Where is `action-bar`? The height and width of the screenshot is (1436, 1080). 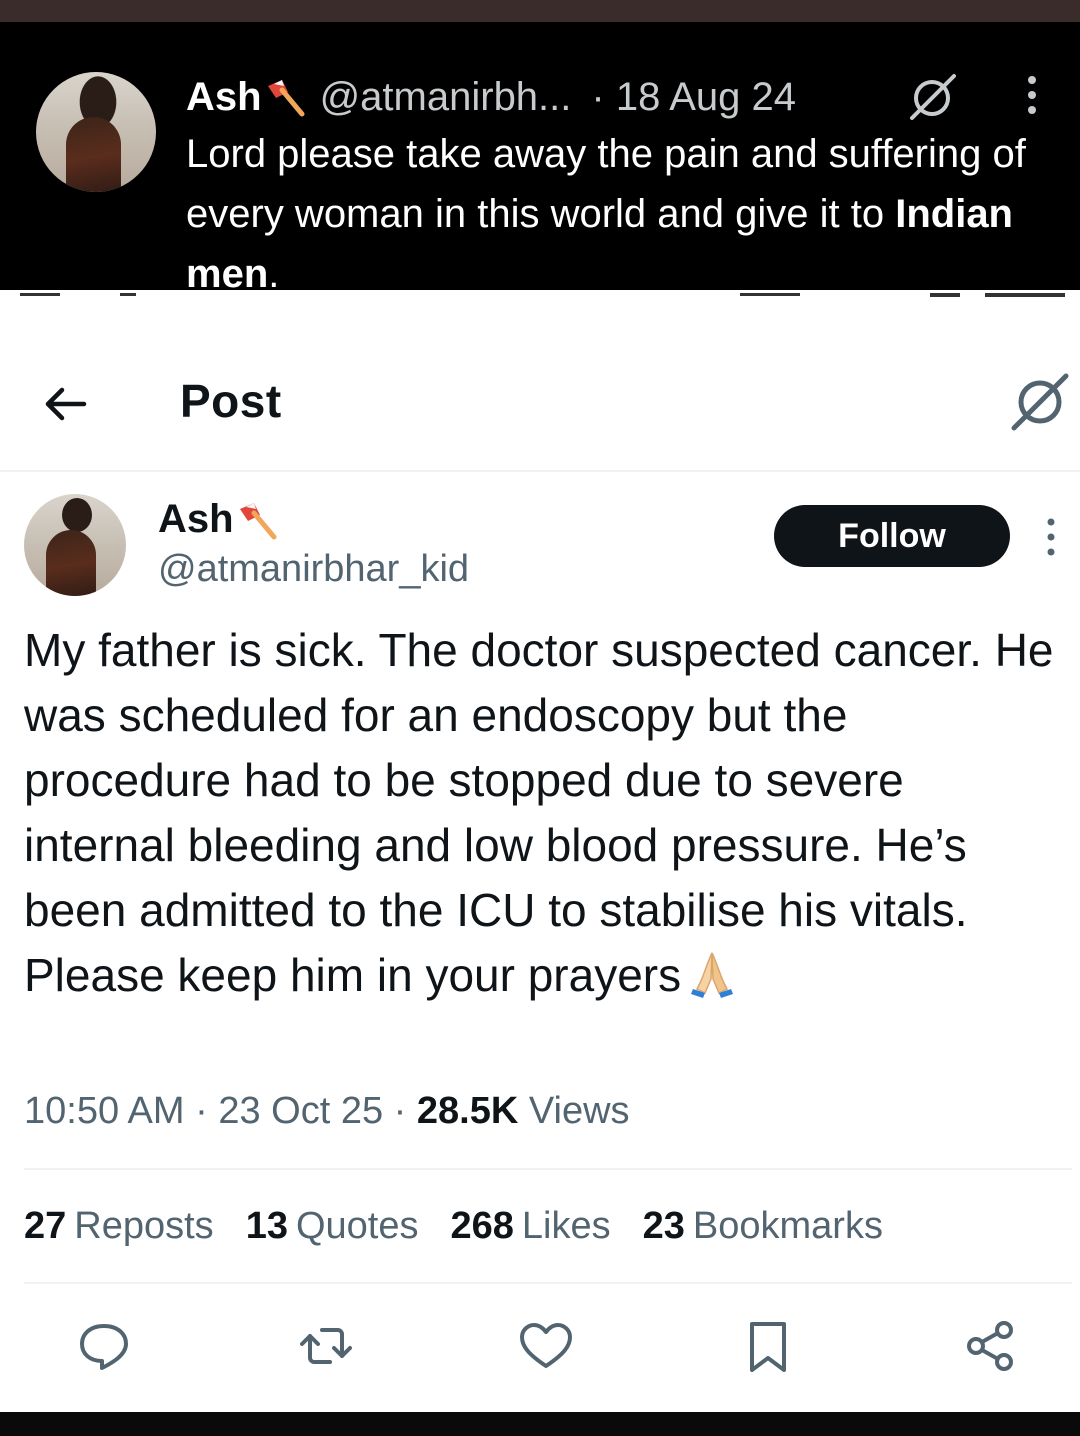 action-bar is located at coordinates (540, 1350).